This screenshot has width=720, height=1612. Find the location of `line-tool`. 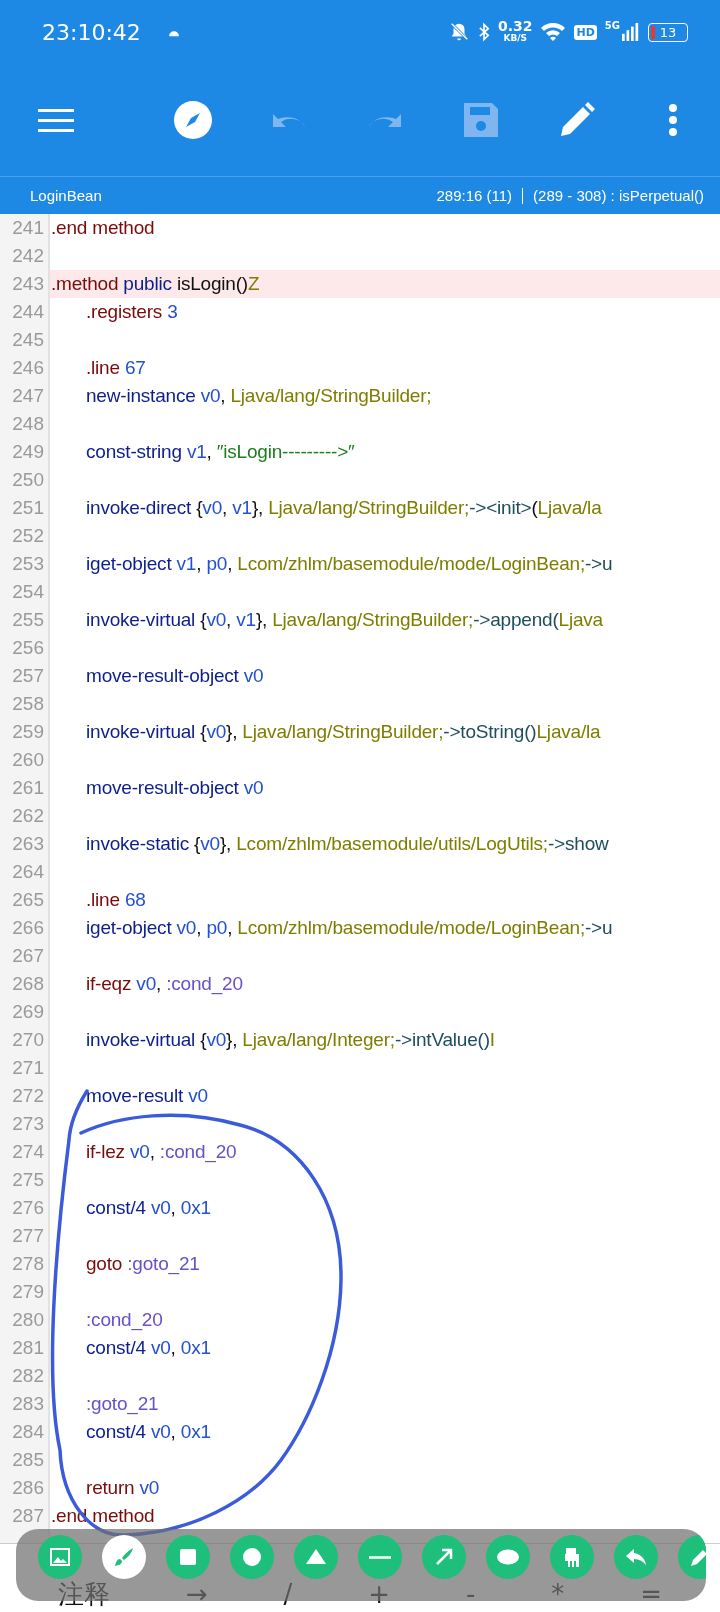

line-tool is located at coordinates (380, 1557).